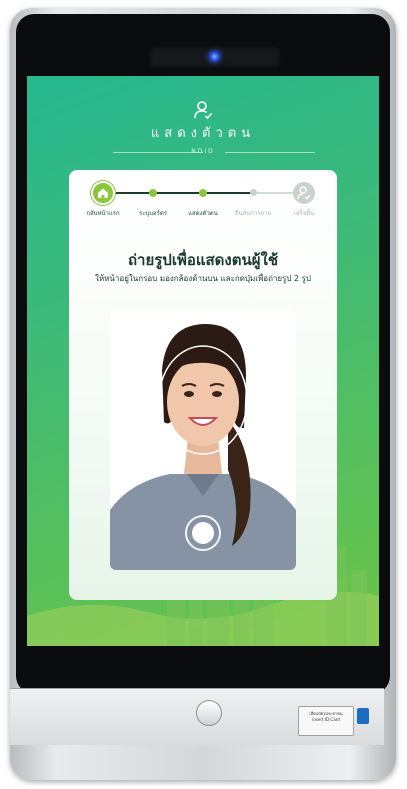  What do you see at coordinates (178, 193) in the screenshot?
I see `step-line-done` at bounding box center [178, 193].